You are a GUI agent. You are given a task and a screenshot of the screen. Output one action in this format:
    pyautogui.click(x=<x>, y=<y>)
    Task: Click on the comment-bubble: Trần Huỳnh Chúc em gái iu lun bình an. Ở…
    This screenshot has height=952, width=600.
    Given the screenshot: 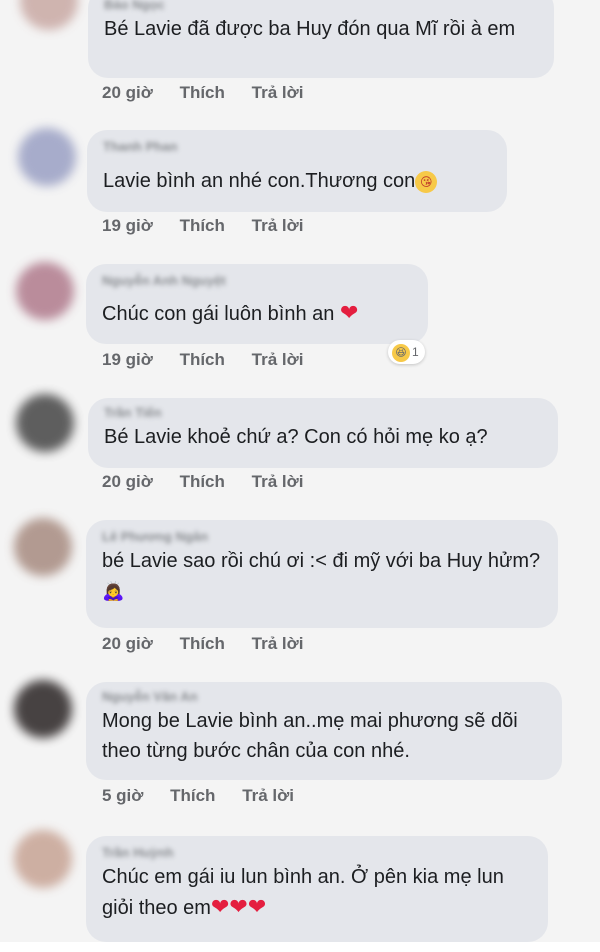 What is the action you would take?
    pyautogui.click(x=317, y=889)
    